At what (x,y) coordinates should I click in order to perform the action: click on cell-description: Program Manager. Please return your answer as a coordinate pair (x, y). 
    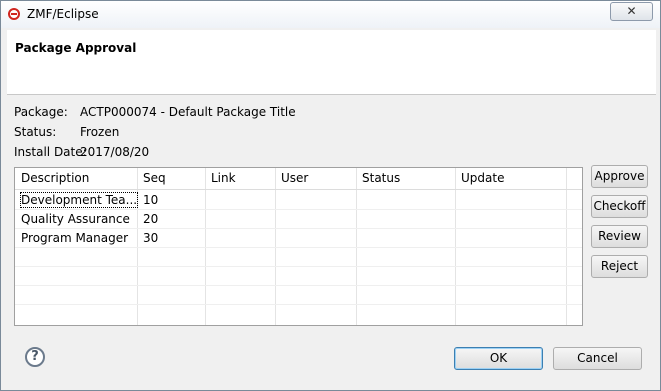
    Looking at the image, I should click on (74, 238).